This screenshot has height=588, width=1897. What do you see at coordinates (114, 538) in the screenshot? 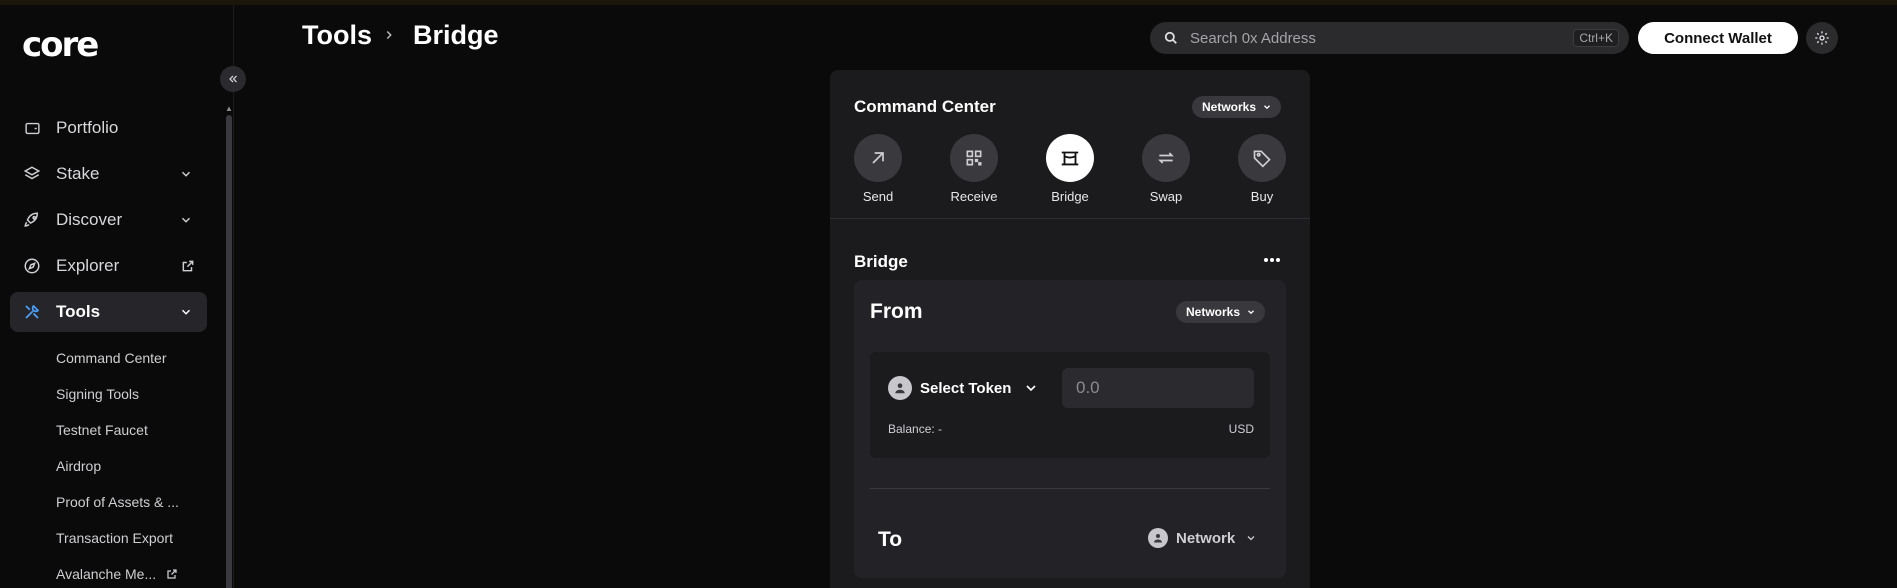
I see `sidebar-subitem-transaction-export: Transaction Export` at bounding box center [114, 538].